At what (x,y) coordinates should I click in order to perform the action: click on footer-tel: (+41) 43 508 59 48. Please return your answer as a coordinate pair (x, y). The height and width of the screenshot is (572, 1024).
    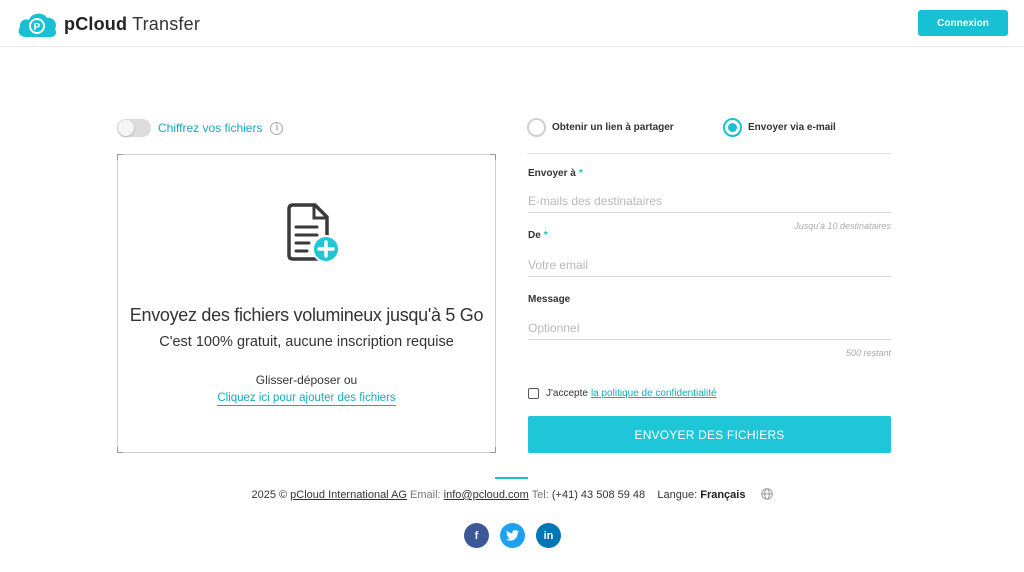
    Looking at the image, I should click on (598, 495).